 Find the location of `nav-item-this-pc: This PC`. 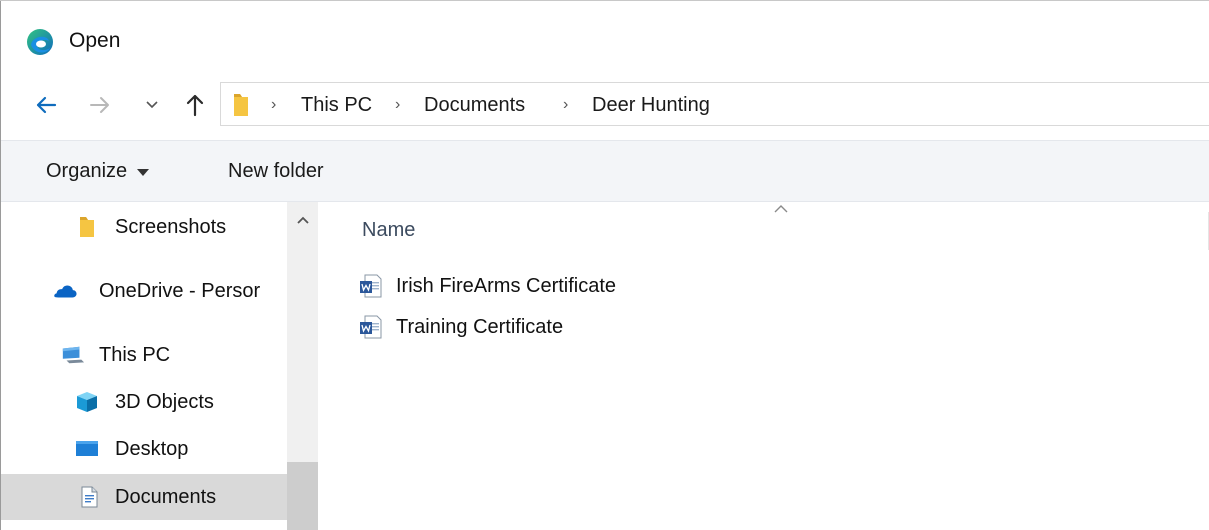

nav-item-this-pc: This PC is located at coordinates (144, 355).